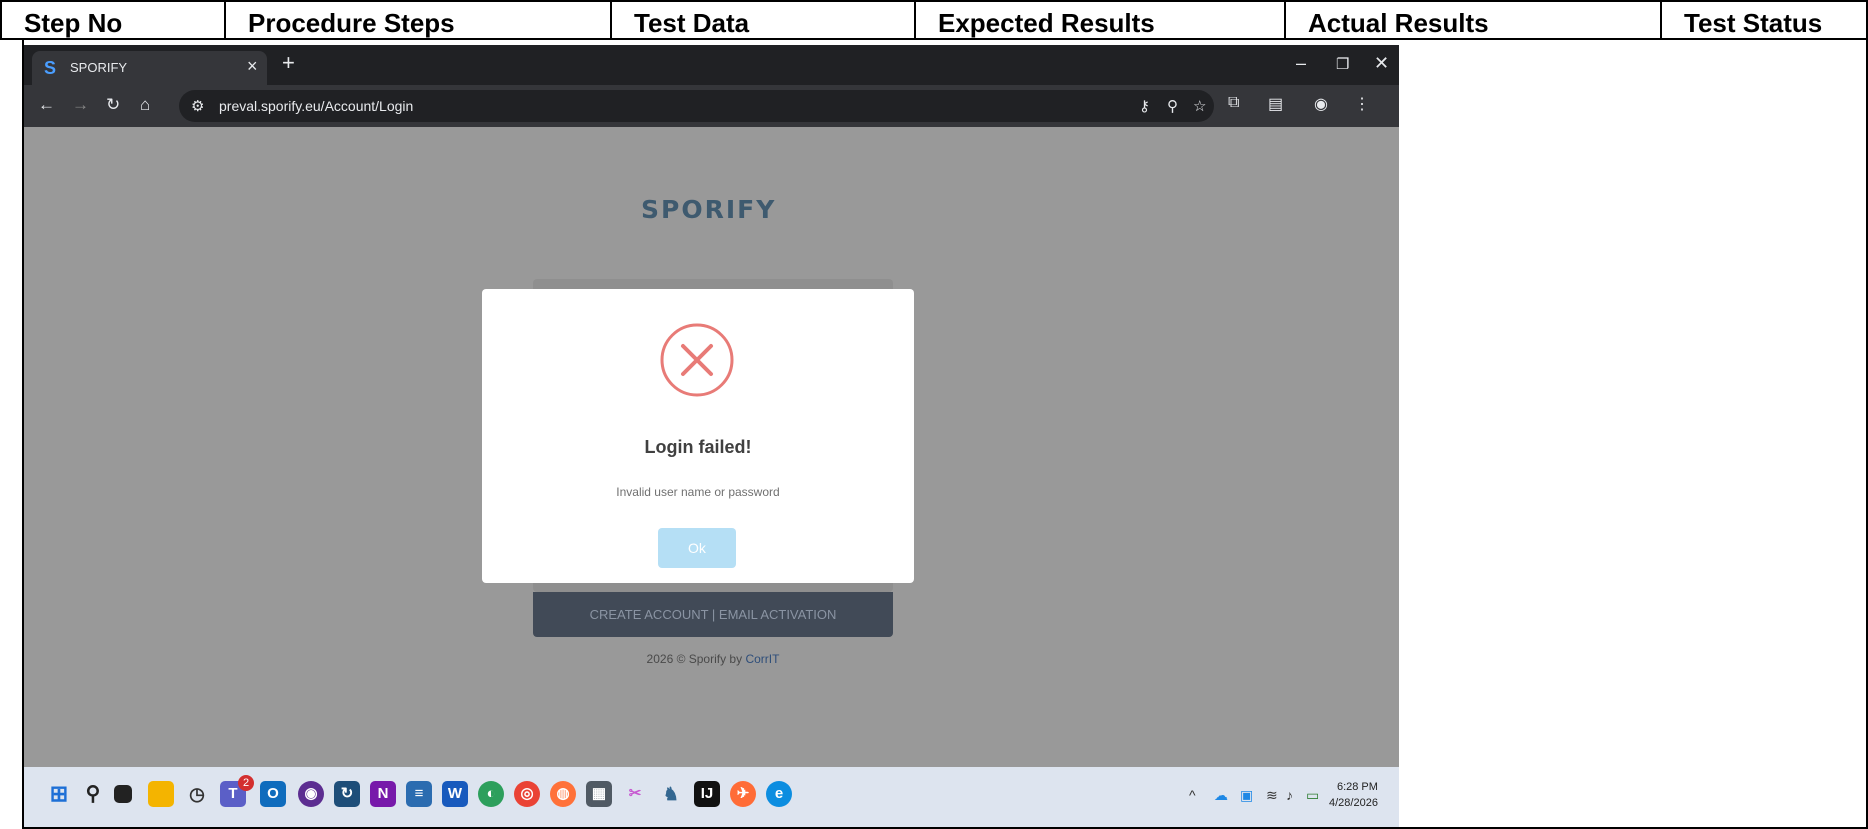 The width and height of the screenshot is (1868, 829). I want to click on header-test-status: Test Status, so click(1764, 20).